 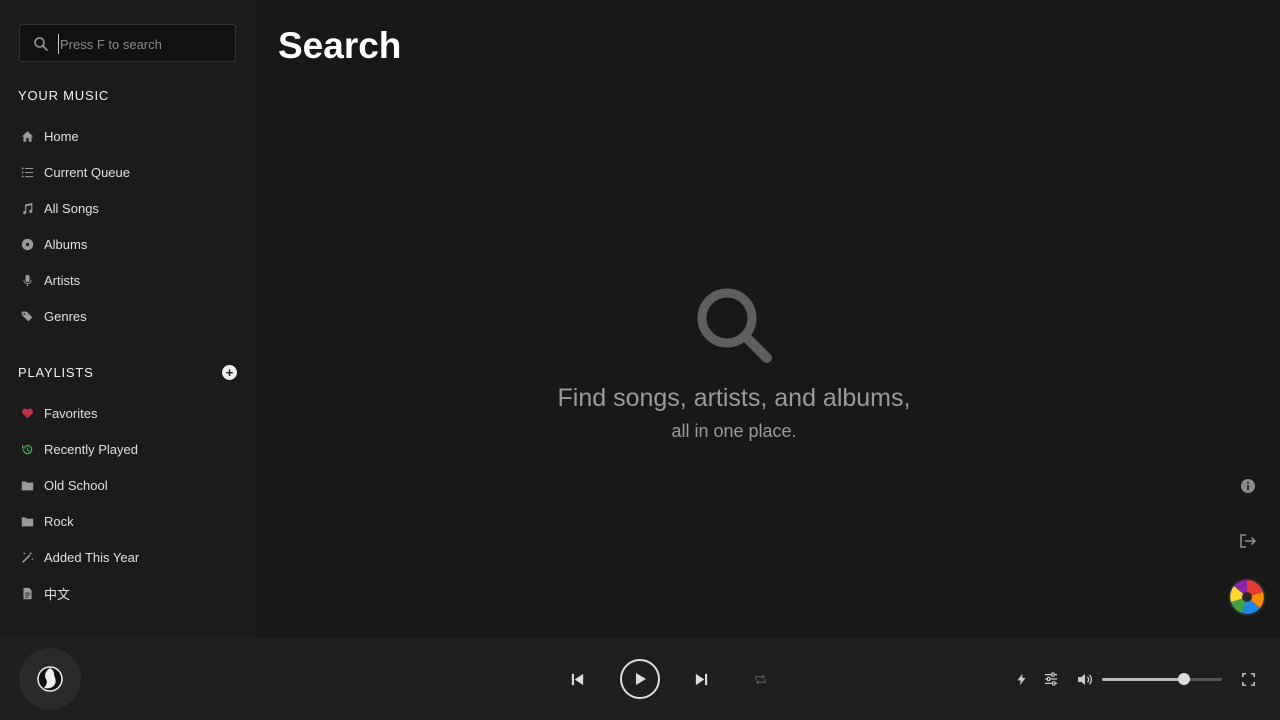 What do you see at coordinates (1247, 597) in the screenshot?
I see `user-avatar` at bounding box center [1247, 597].